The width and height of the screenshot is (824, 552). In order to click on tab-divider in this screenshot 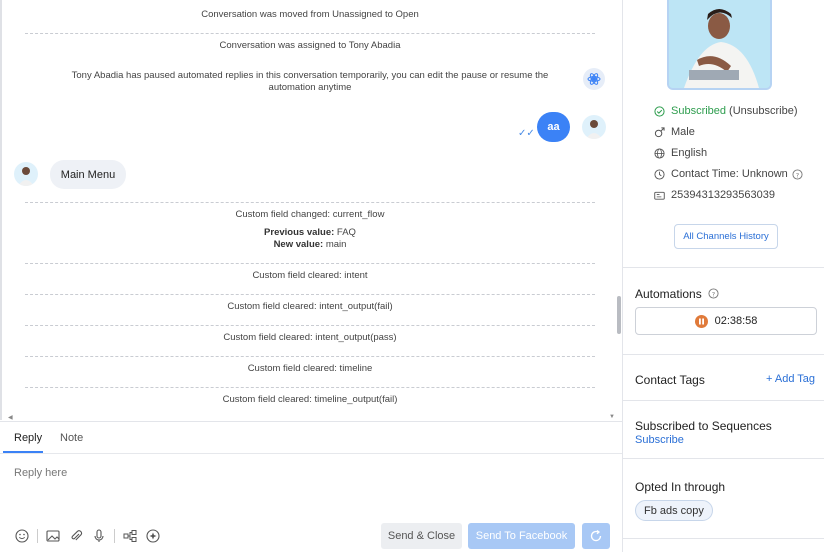, I will do `click(311, 453)`.